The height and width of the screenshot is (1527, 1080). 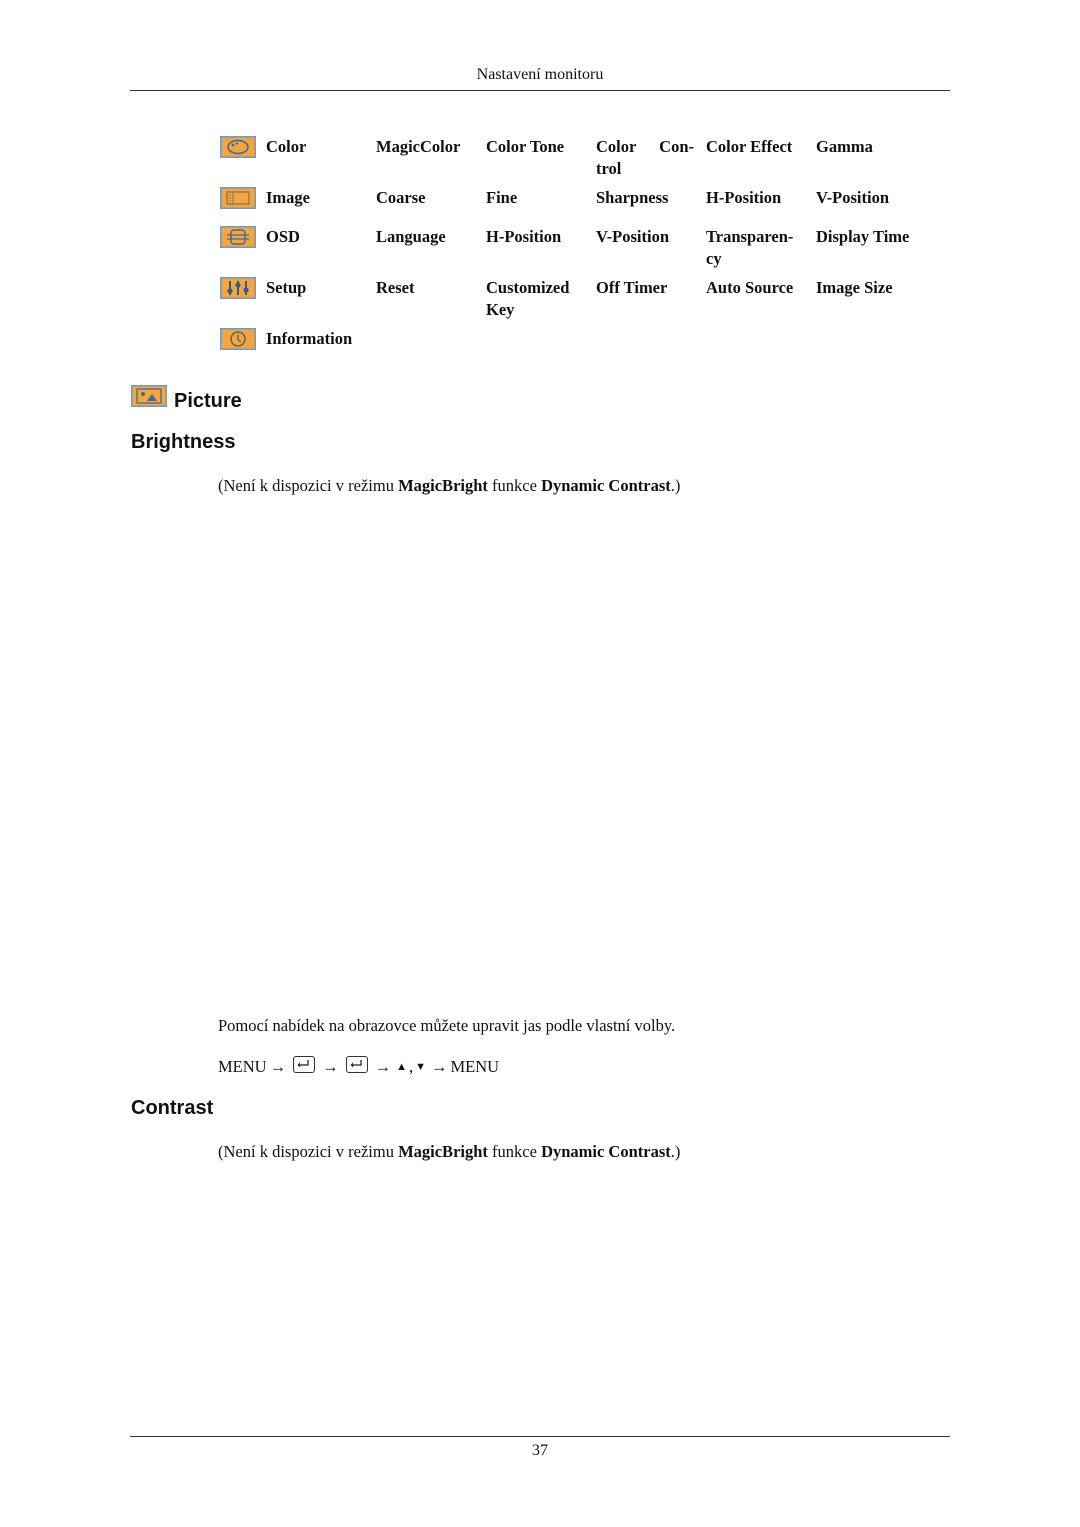 I want to click on image-icon, so click(x=238, y=198).